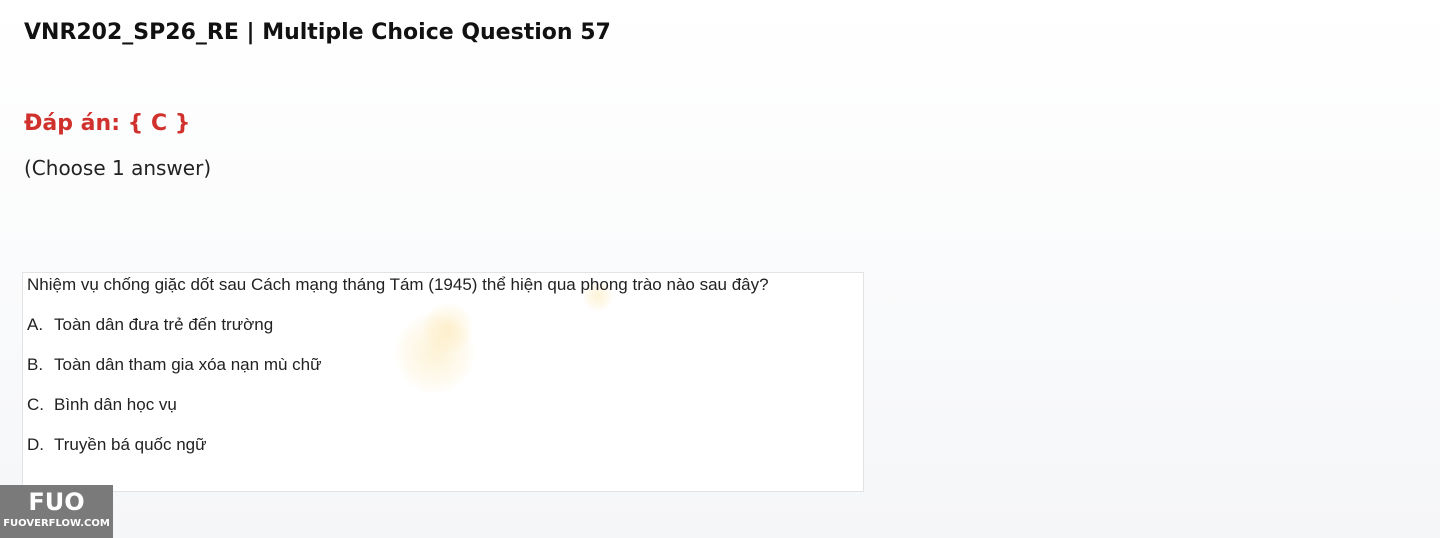  I want to click on option-letter: A., so click(35, 324).